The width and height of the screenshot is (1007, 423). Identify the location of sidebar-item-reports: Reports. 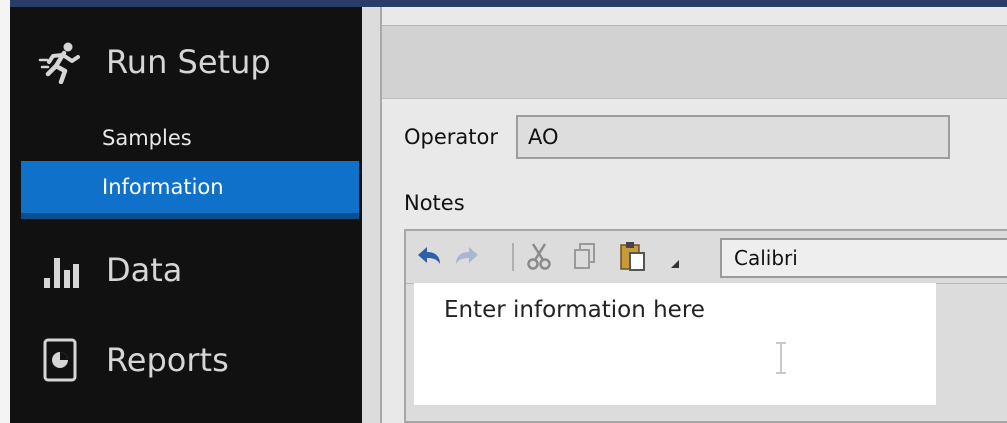
(119, 360).